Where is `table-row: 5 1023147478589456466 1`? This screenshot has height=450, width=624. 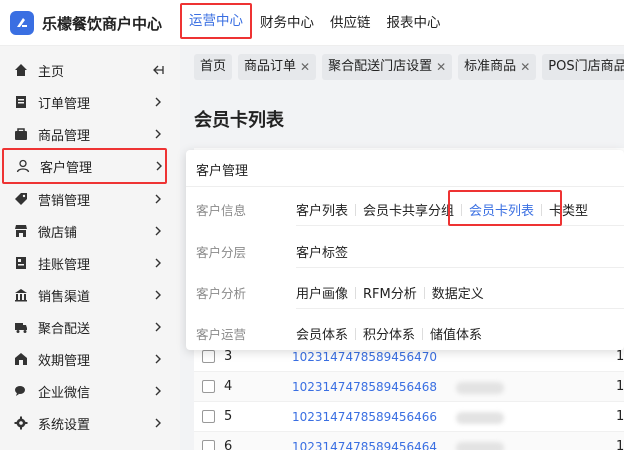
table-row: 5 1023147478589456466 1 is located at coordinates (409, 417).